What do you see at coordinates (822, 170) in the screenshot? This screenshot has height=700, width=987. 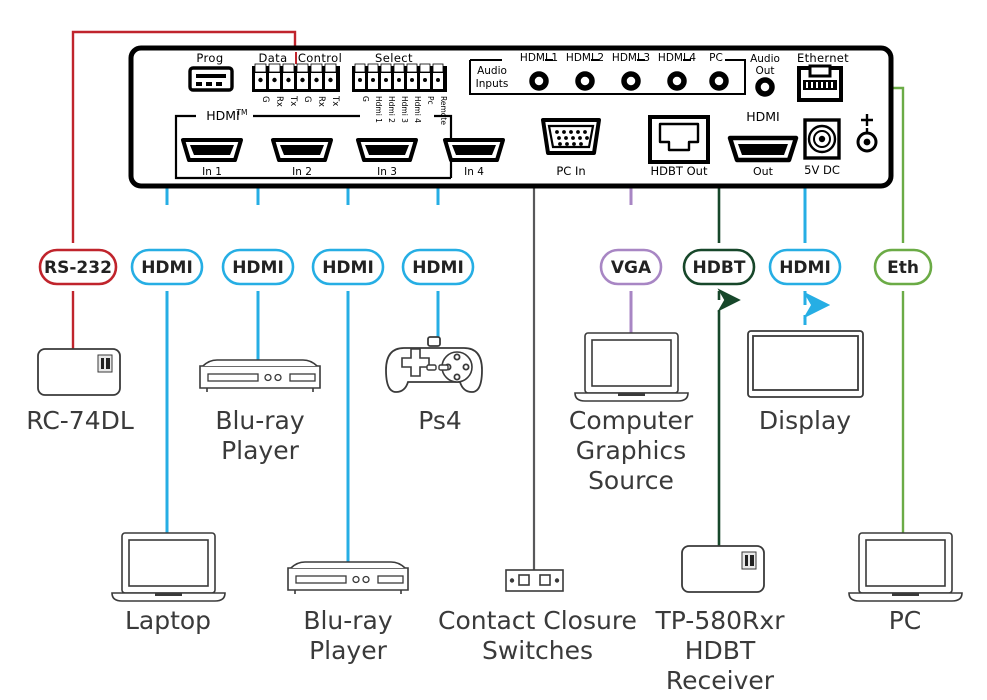 I see `svg-text: 5V DC` at bounding box center [822, 170].